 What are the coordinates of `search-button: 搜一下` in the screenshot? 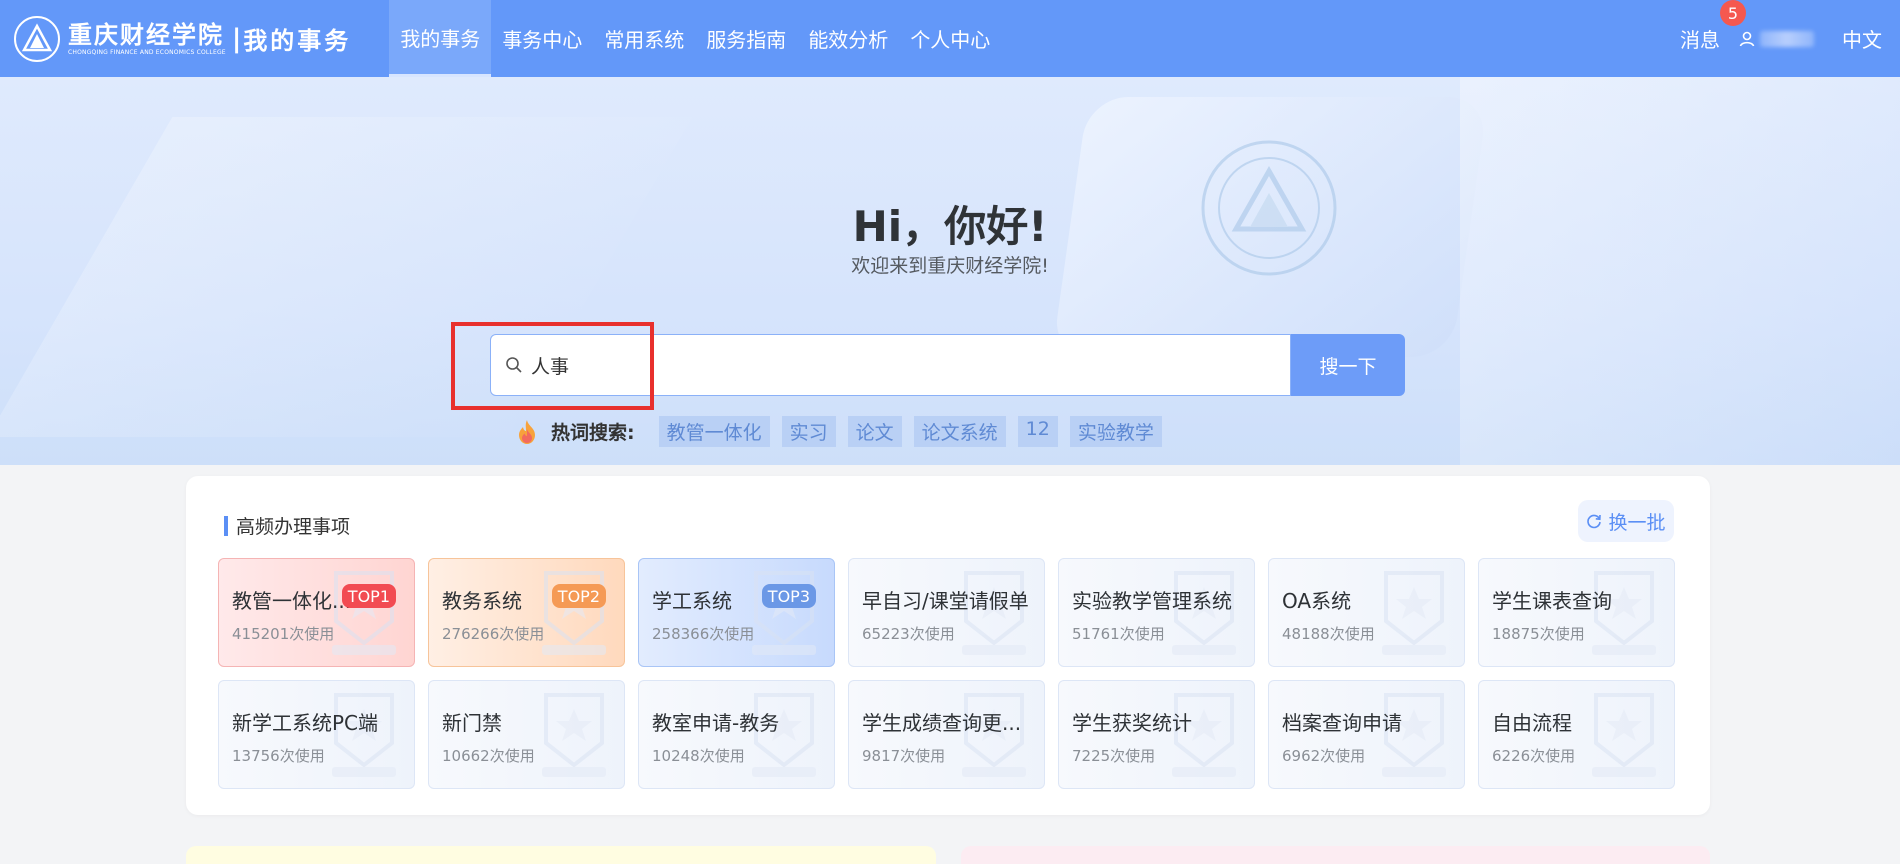 It's located at (1348, 365).